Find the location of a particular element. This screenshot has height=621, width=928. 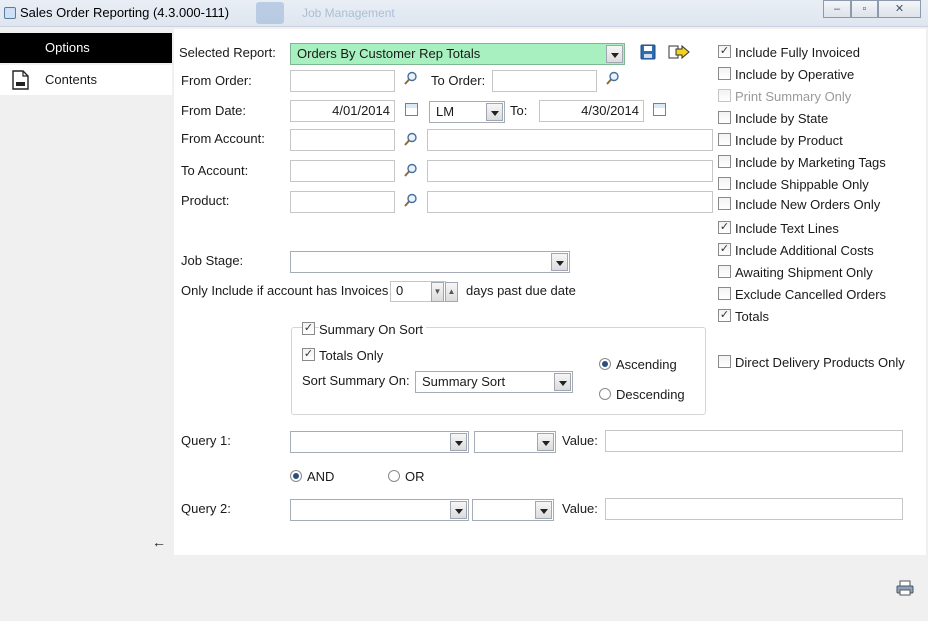

print-summary-only-checkbox is located at coordinates (724, 95).